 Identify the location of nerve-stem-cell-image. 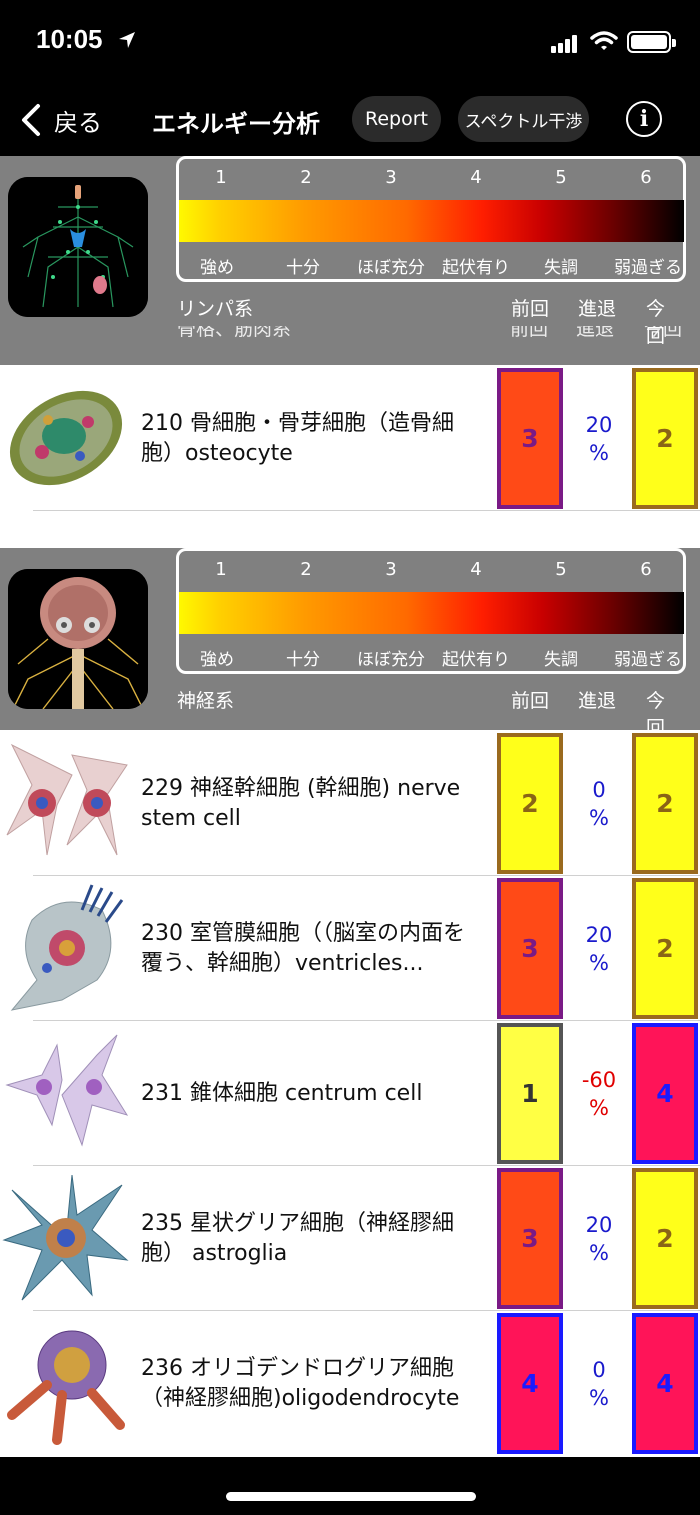
(67, 799).